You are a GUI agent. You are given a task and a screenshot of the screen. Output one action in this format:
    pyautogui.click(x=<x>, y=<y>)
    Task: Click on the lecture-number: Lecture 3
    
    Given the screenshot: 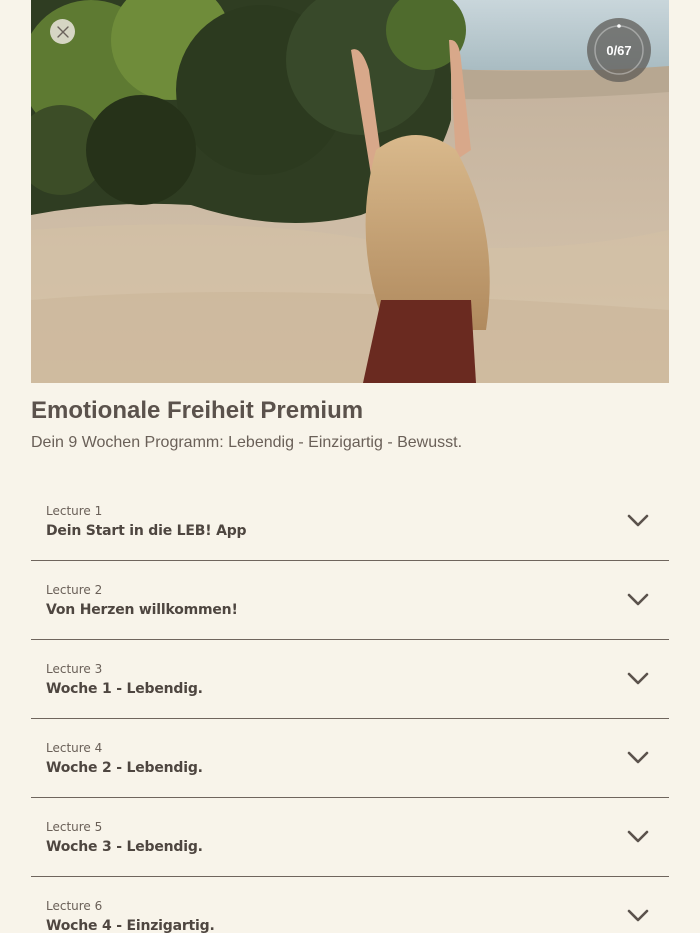 What is the action you would take?
    pyautogui.click(x=74, y=669)
    